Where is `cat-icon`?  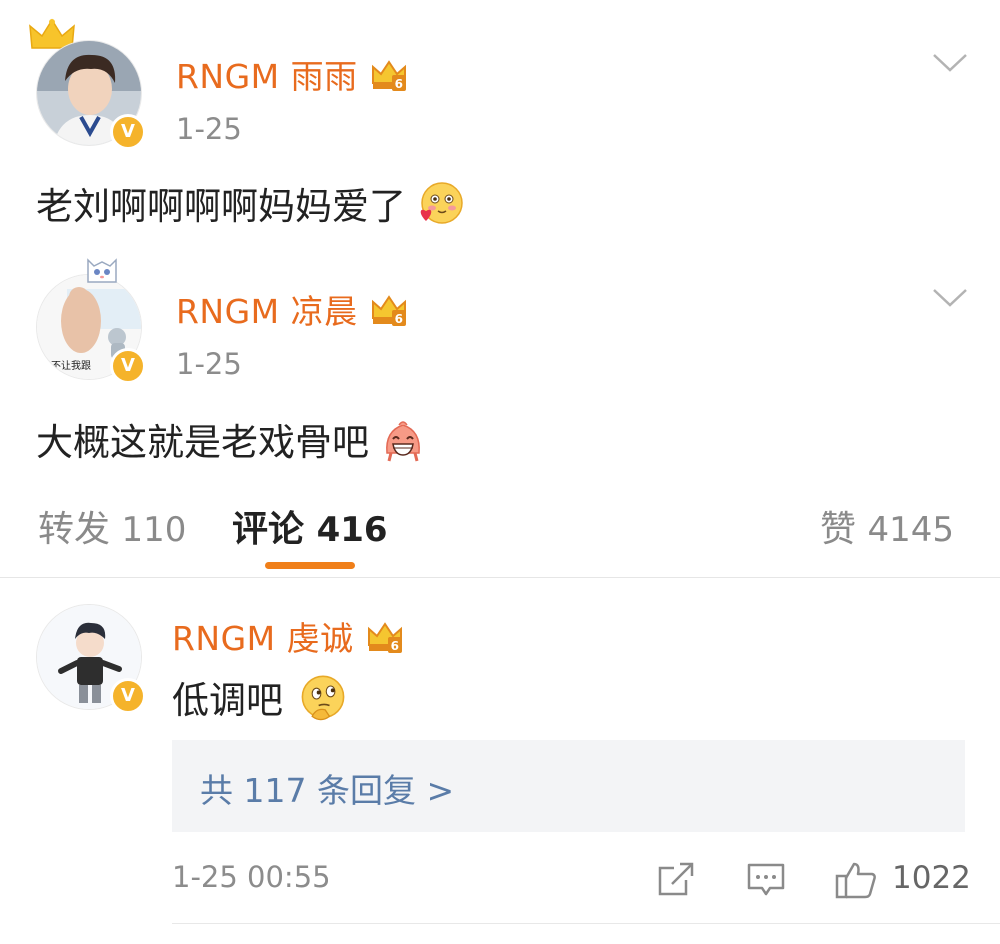 cat-icon is located at coordinates (102, 270).